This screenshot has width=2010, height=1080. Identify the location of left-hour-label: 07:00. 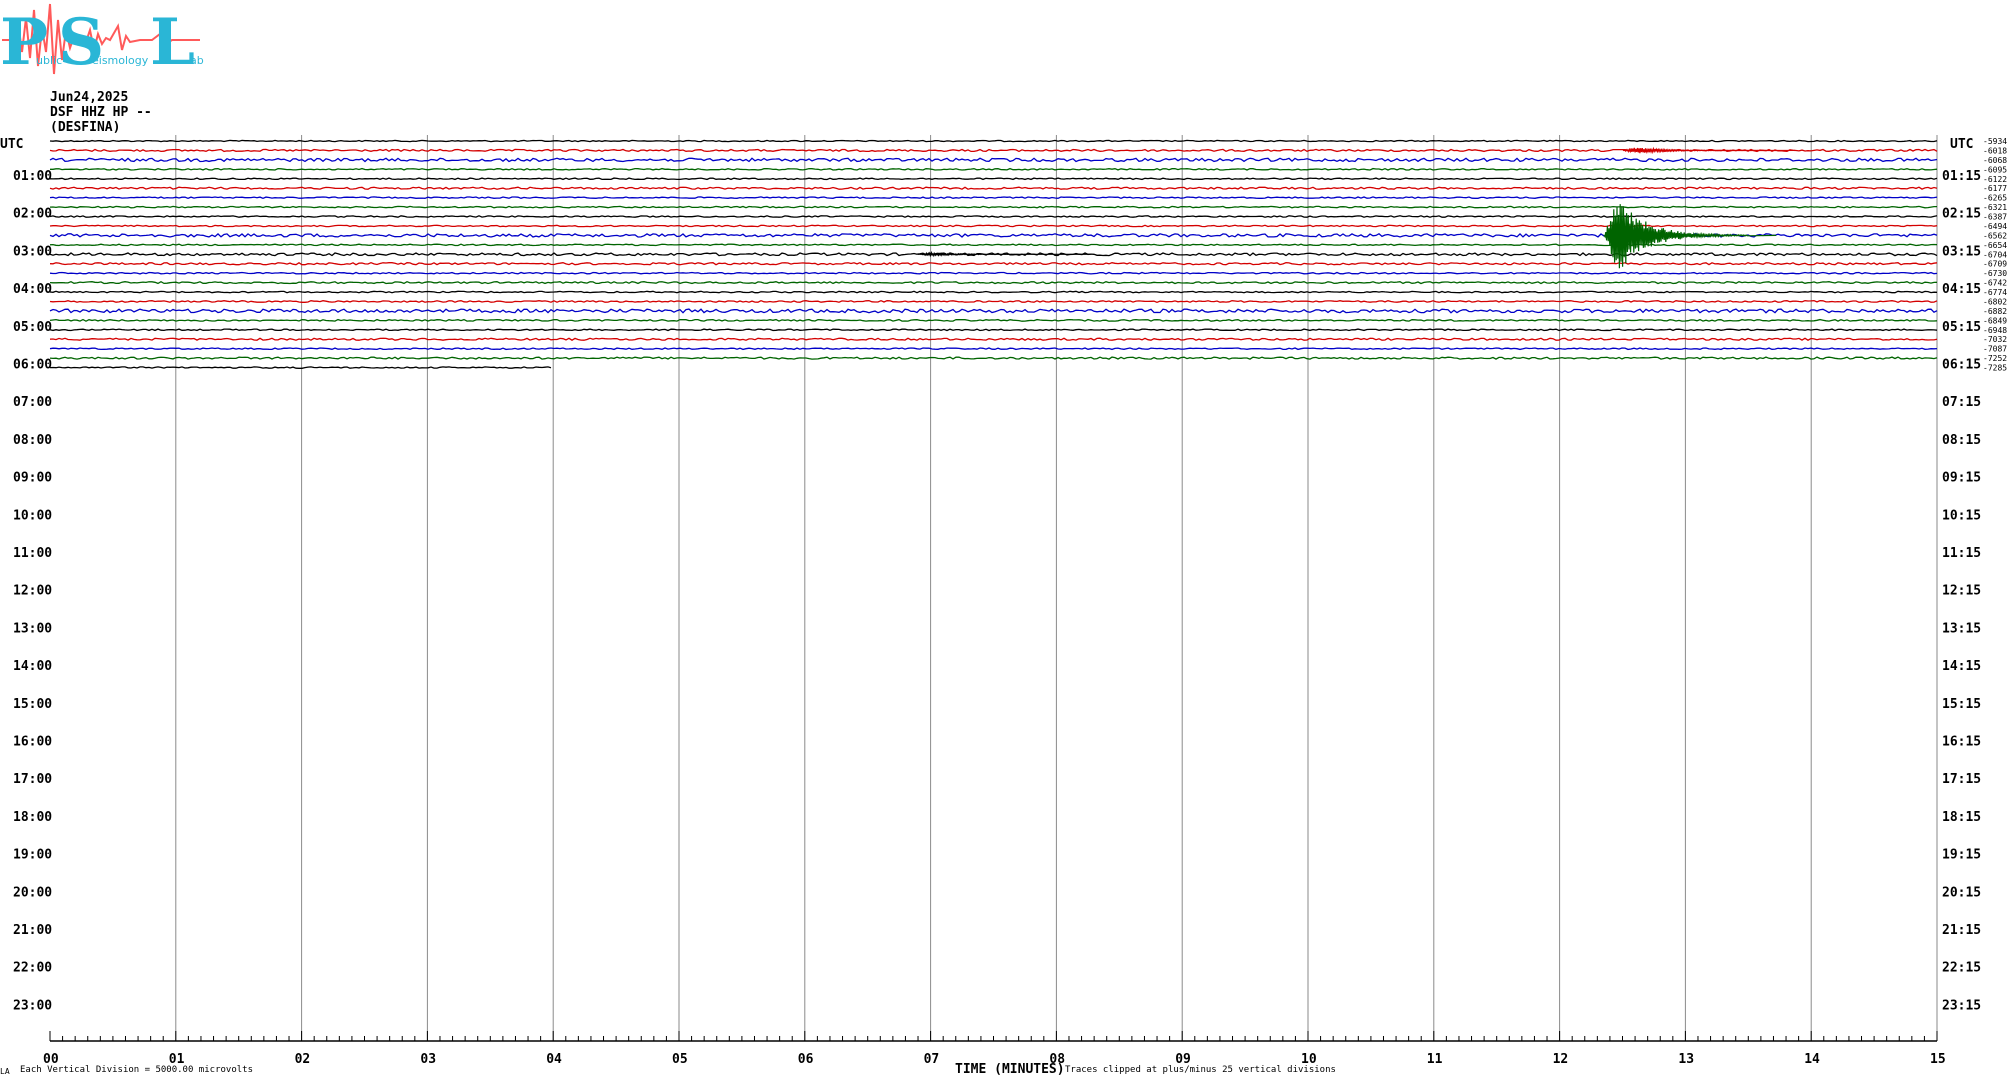
(32, 402).